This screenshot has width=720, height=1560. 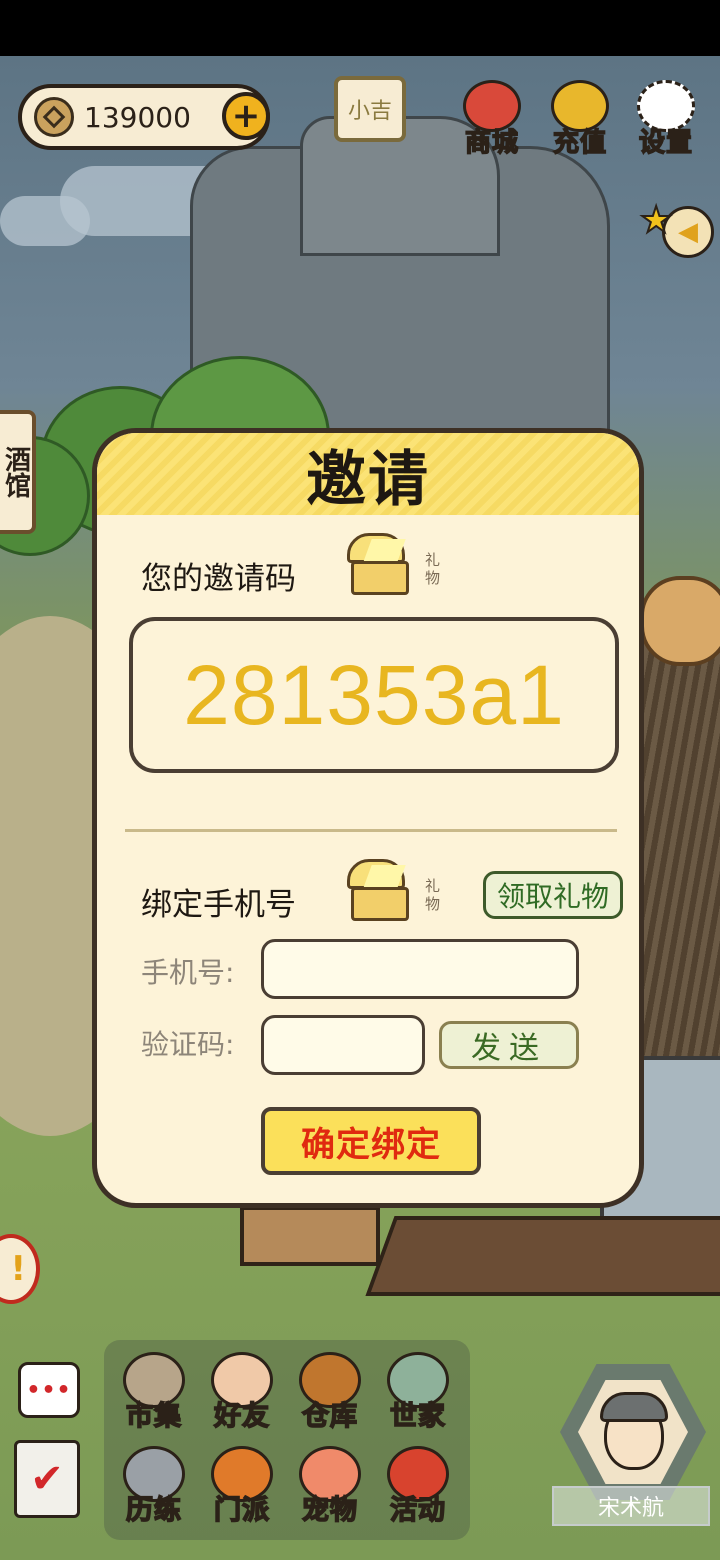 I want to click on invite-code-box: 281353a1, so click(x=374, y=695).